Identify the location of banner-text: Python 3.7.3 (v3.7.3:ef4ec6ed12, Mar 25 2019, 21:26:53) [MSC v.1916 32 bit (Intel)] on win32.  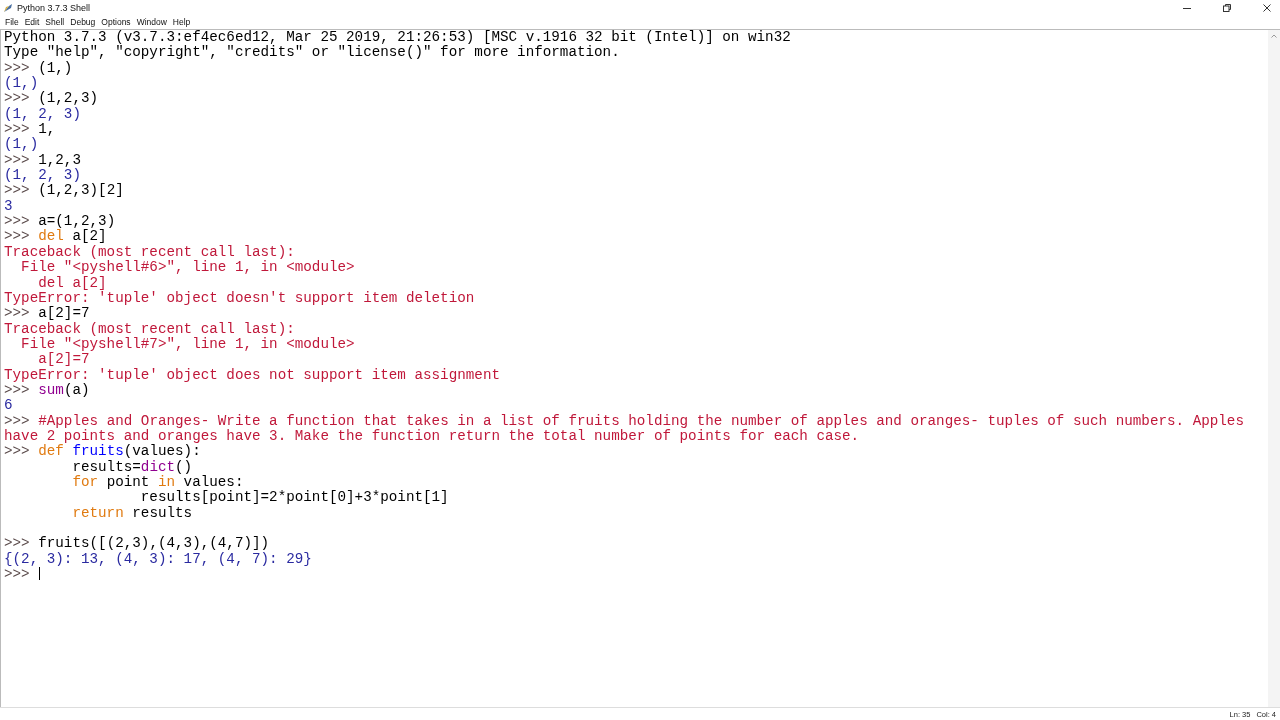
(397, 37).